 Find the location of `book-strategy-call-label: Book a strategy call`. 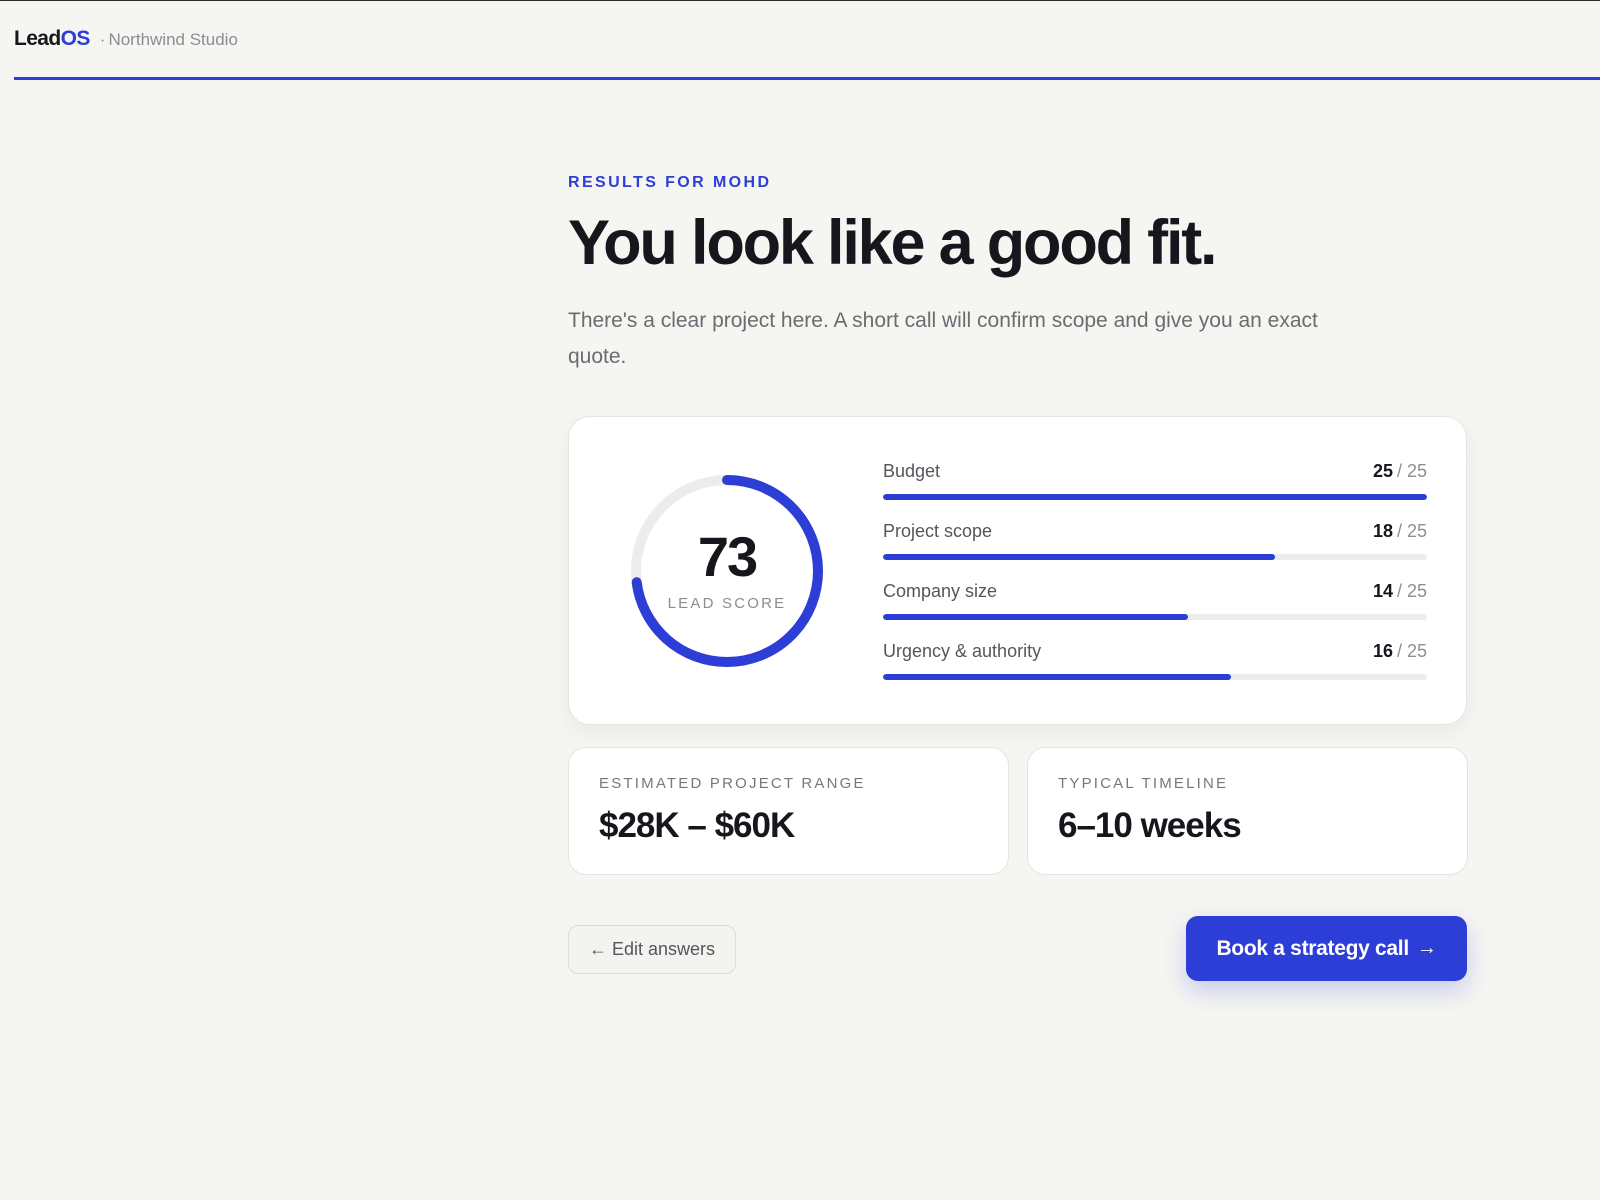

book-strategy-call-label: Book a strategy call is located at coordinates (1312, 948).